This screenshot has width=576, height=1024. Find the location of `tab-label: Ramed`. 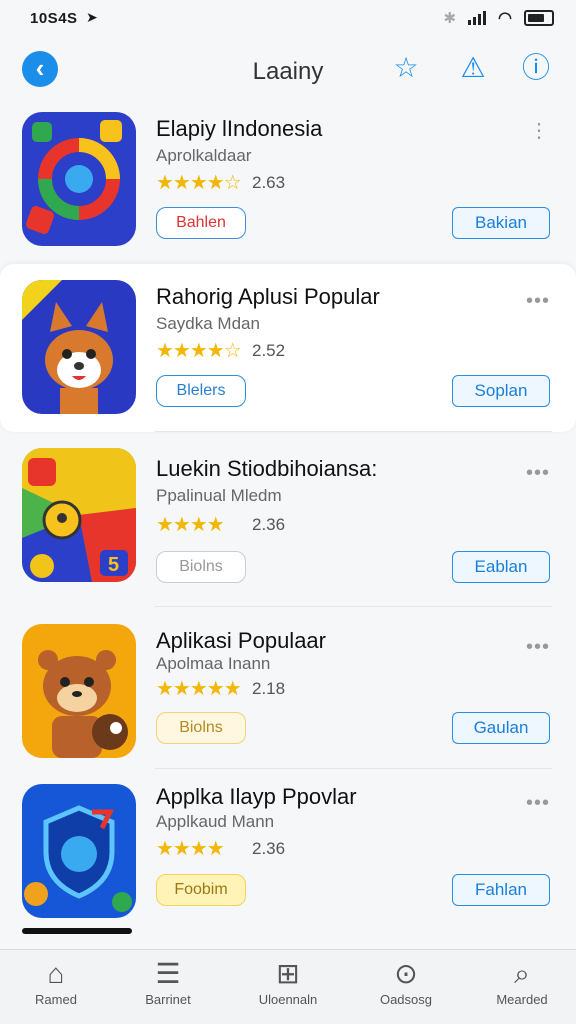

tab-label: Ramed is located at coordinates (56, 999).